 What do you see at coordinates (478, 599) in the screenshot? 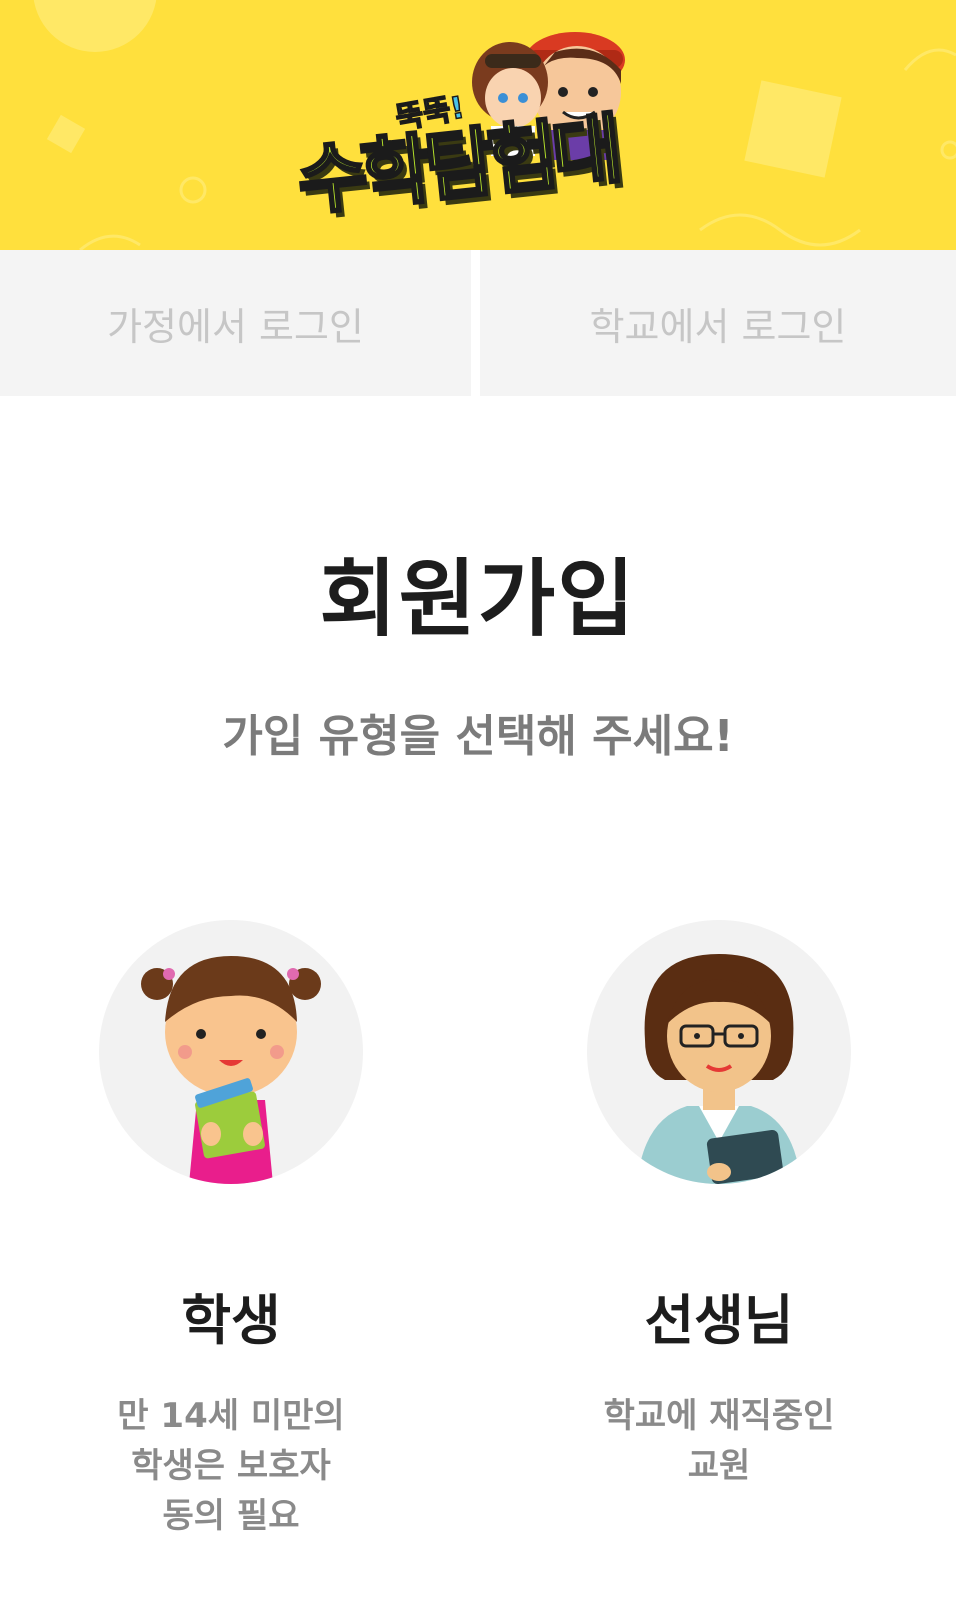
I see `page-title: 회원가입` at bounding box center [478, 599].